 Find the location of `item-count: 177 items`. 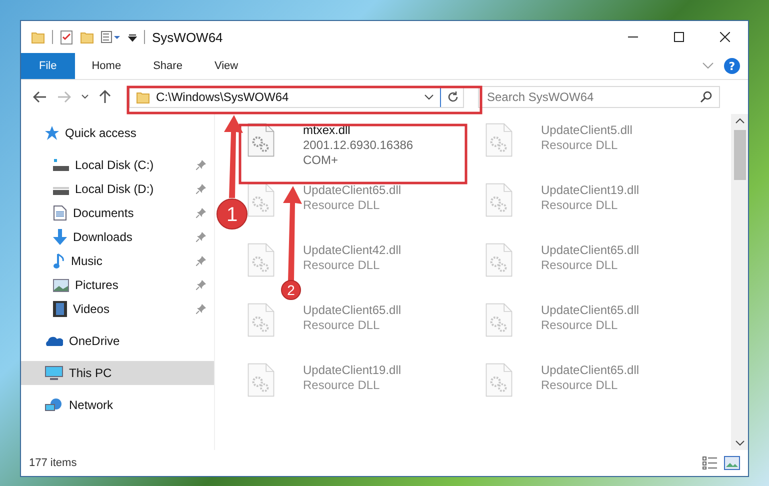

item-count: 177 items is located at coordinates (53, 463).